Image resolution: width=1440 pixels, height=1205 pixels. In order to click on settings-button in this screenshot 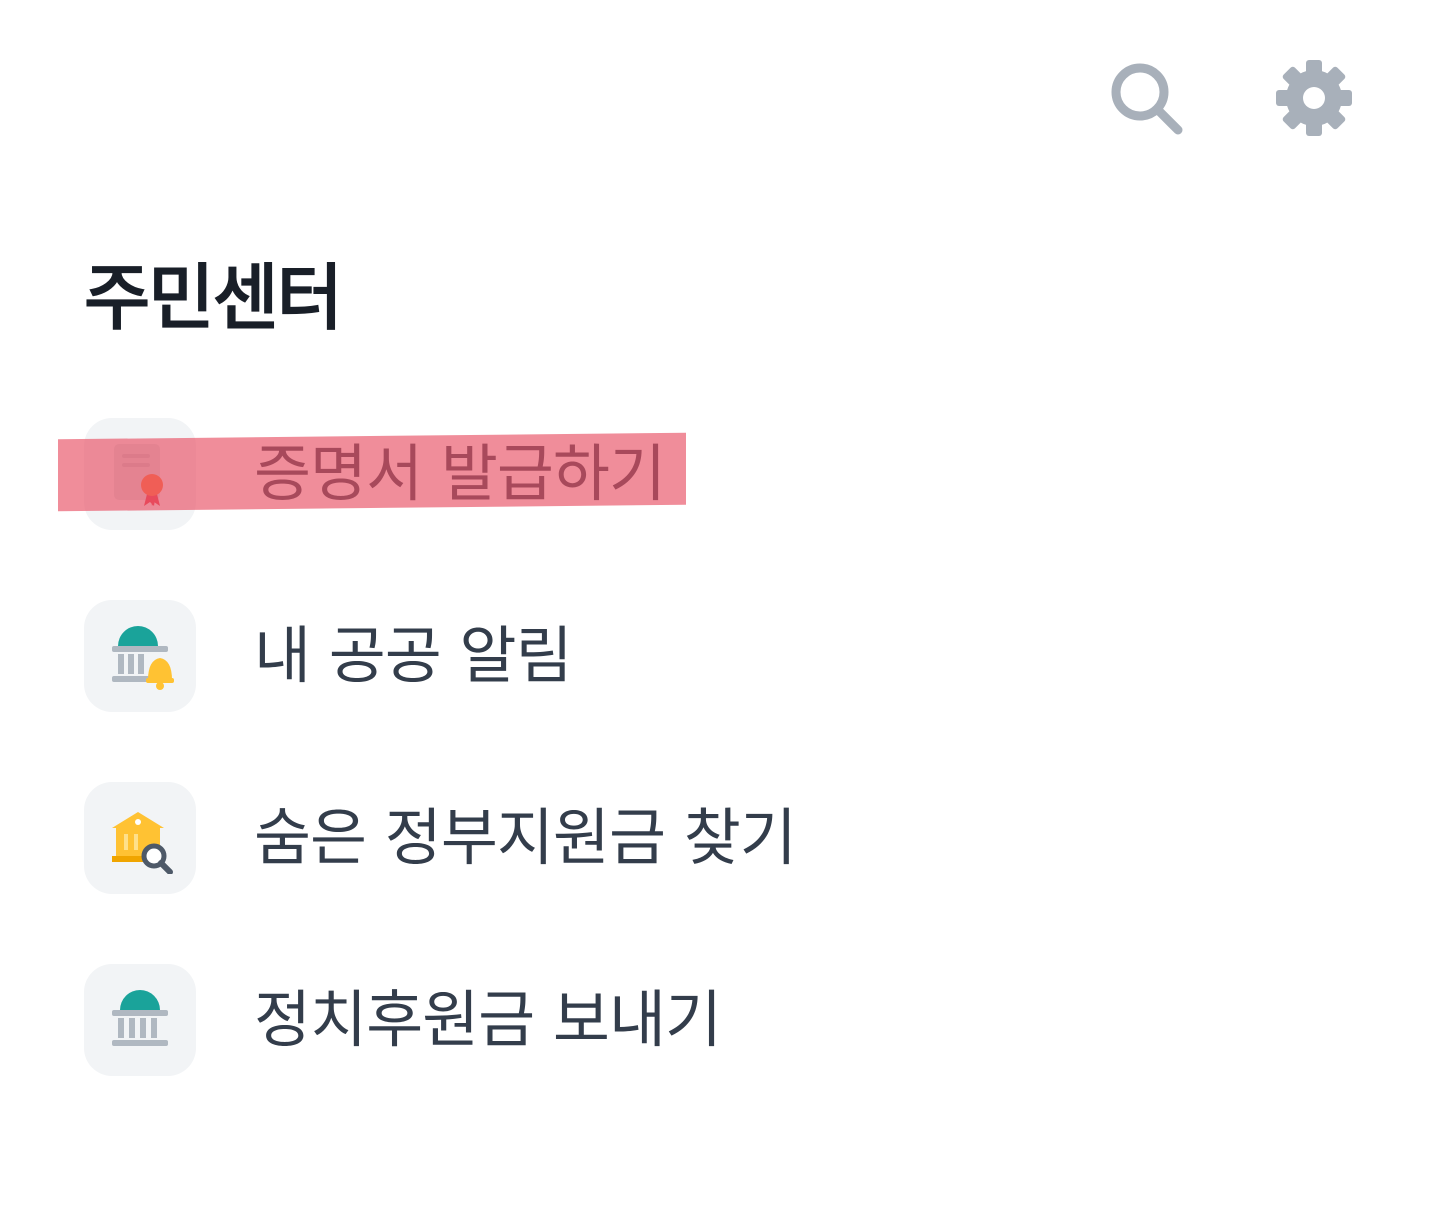, I will do `click(1314, 98)`.